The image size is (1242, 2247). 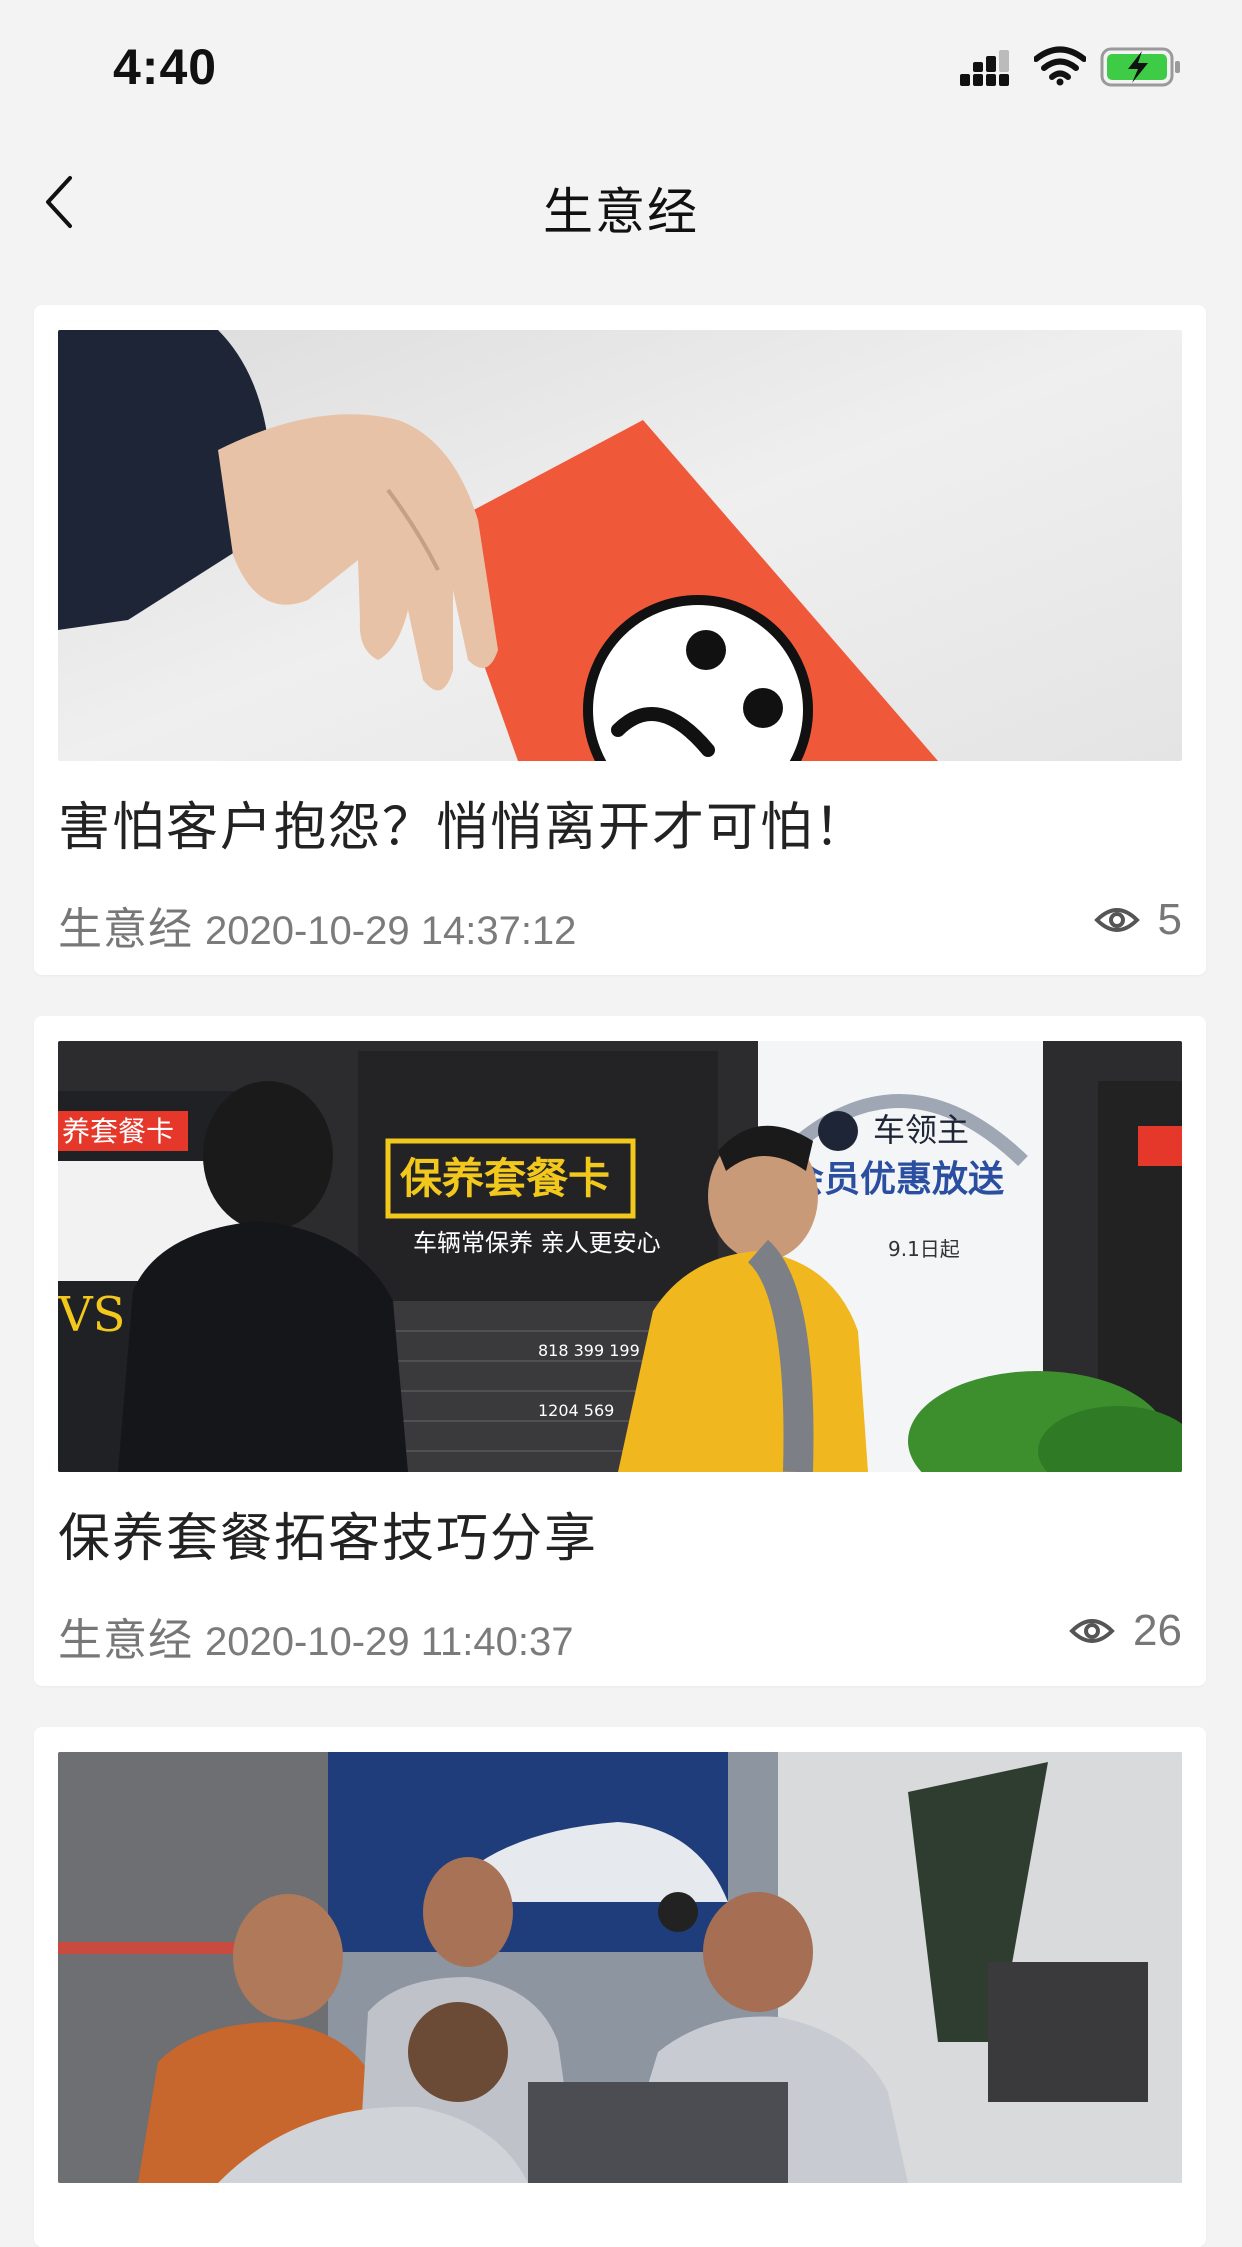 What do you see at coordinates (1157, 1630) in the screenshot?
I see `view-count-value: 26` at bounding box center [1157, 1630].